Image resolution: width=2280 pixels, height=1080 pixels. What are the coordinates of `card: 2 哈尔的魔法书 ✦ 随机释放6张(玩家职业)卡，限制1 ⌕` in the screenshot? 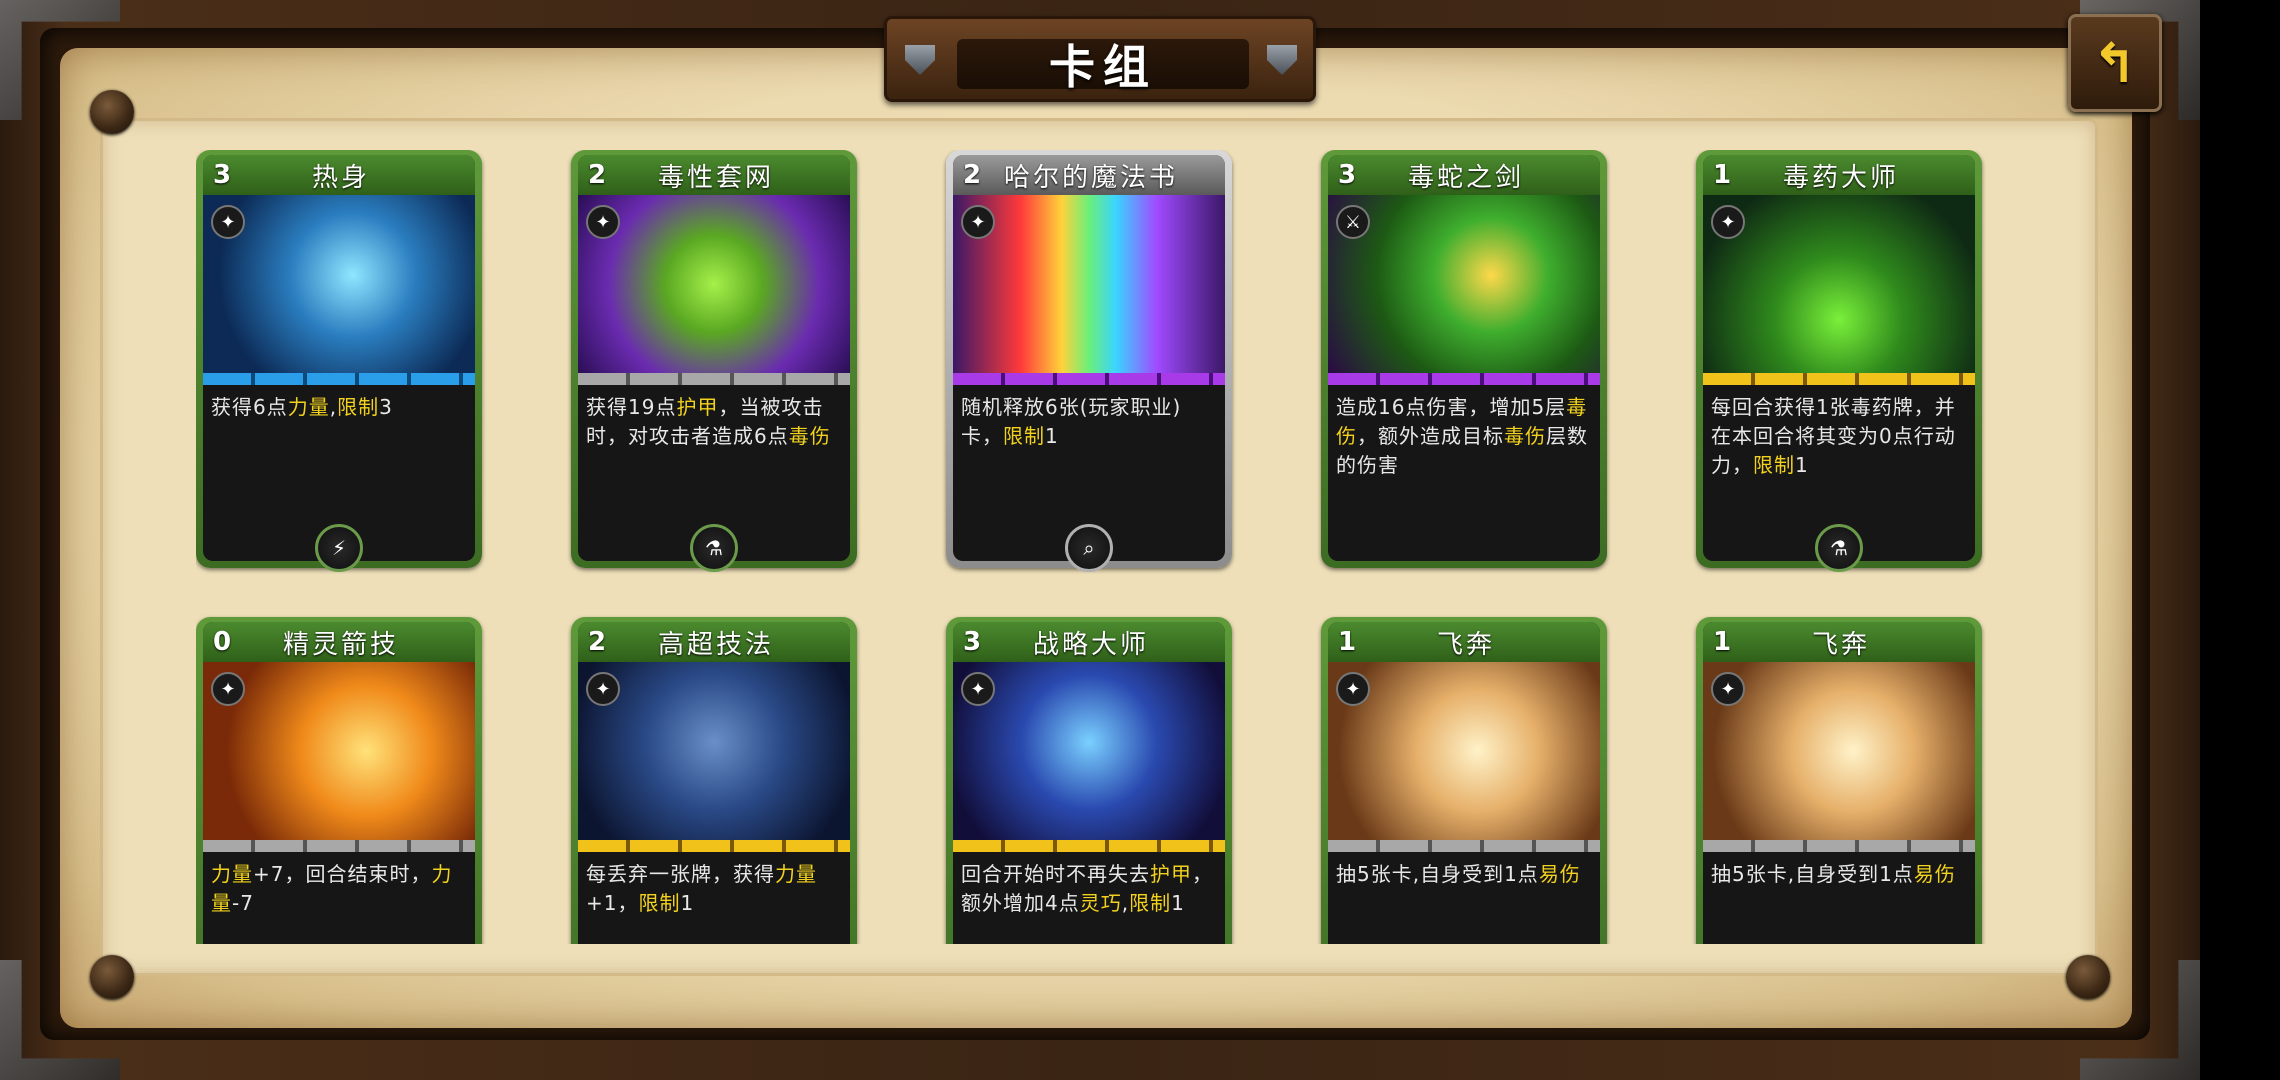 It's located at (1089, 361).